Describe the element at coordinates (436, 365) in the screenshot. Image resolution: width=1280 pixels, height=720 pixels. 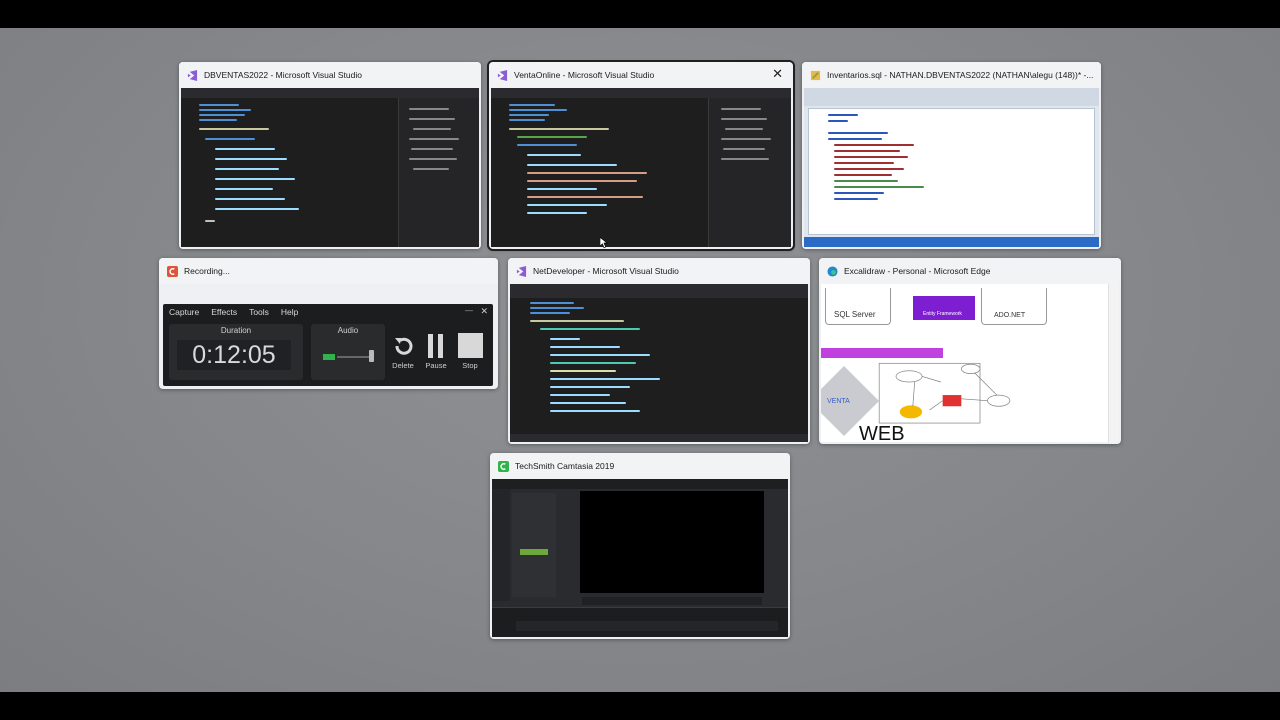
I see `pause-button-label: Pause` at that location.